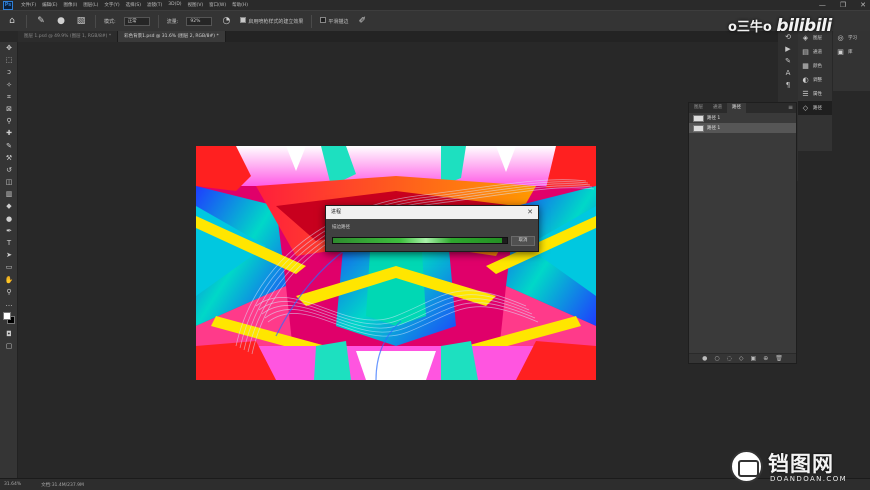  I want to click on delete-path-icon: 🗑, so click(779, 358).